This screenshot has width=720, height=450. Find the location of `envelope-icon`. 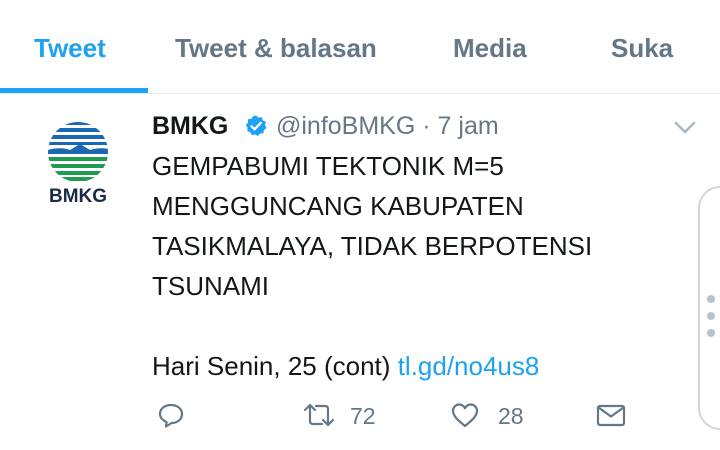

envelope-icon is located at coordinates (611, 415).